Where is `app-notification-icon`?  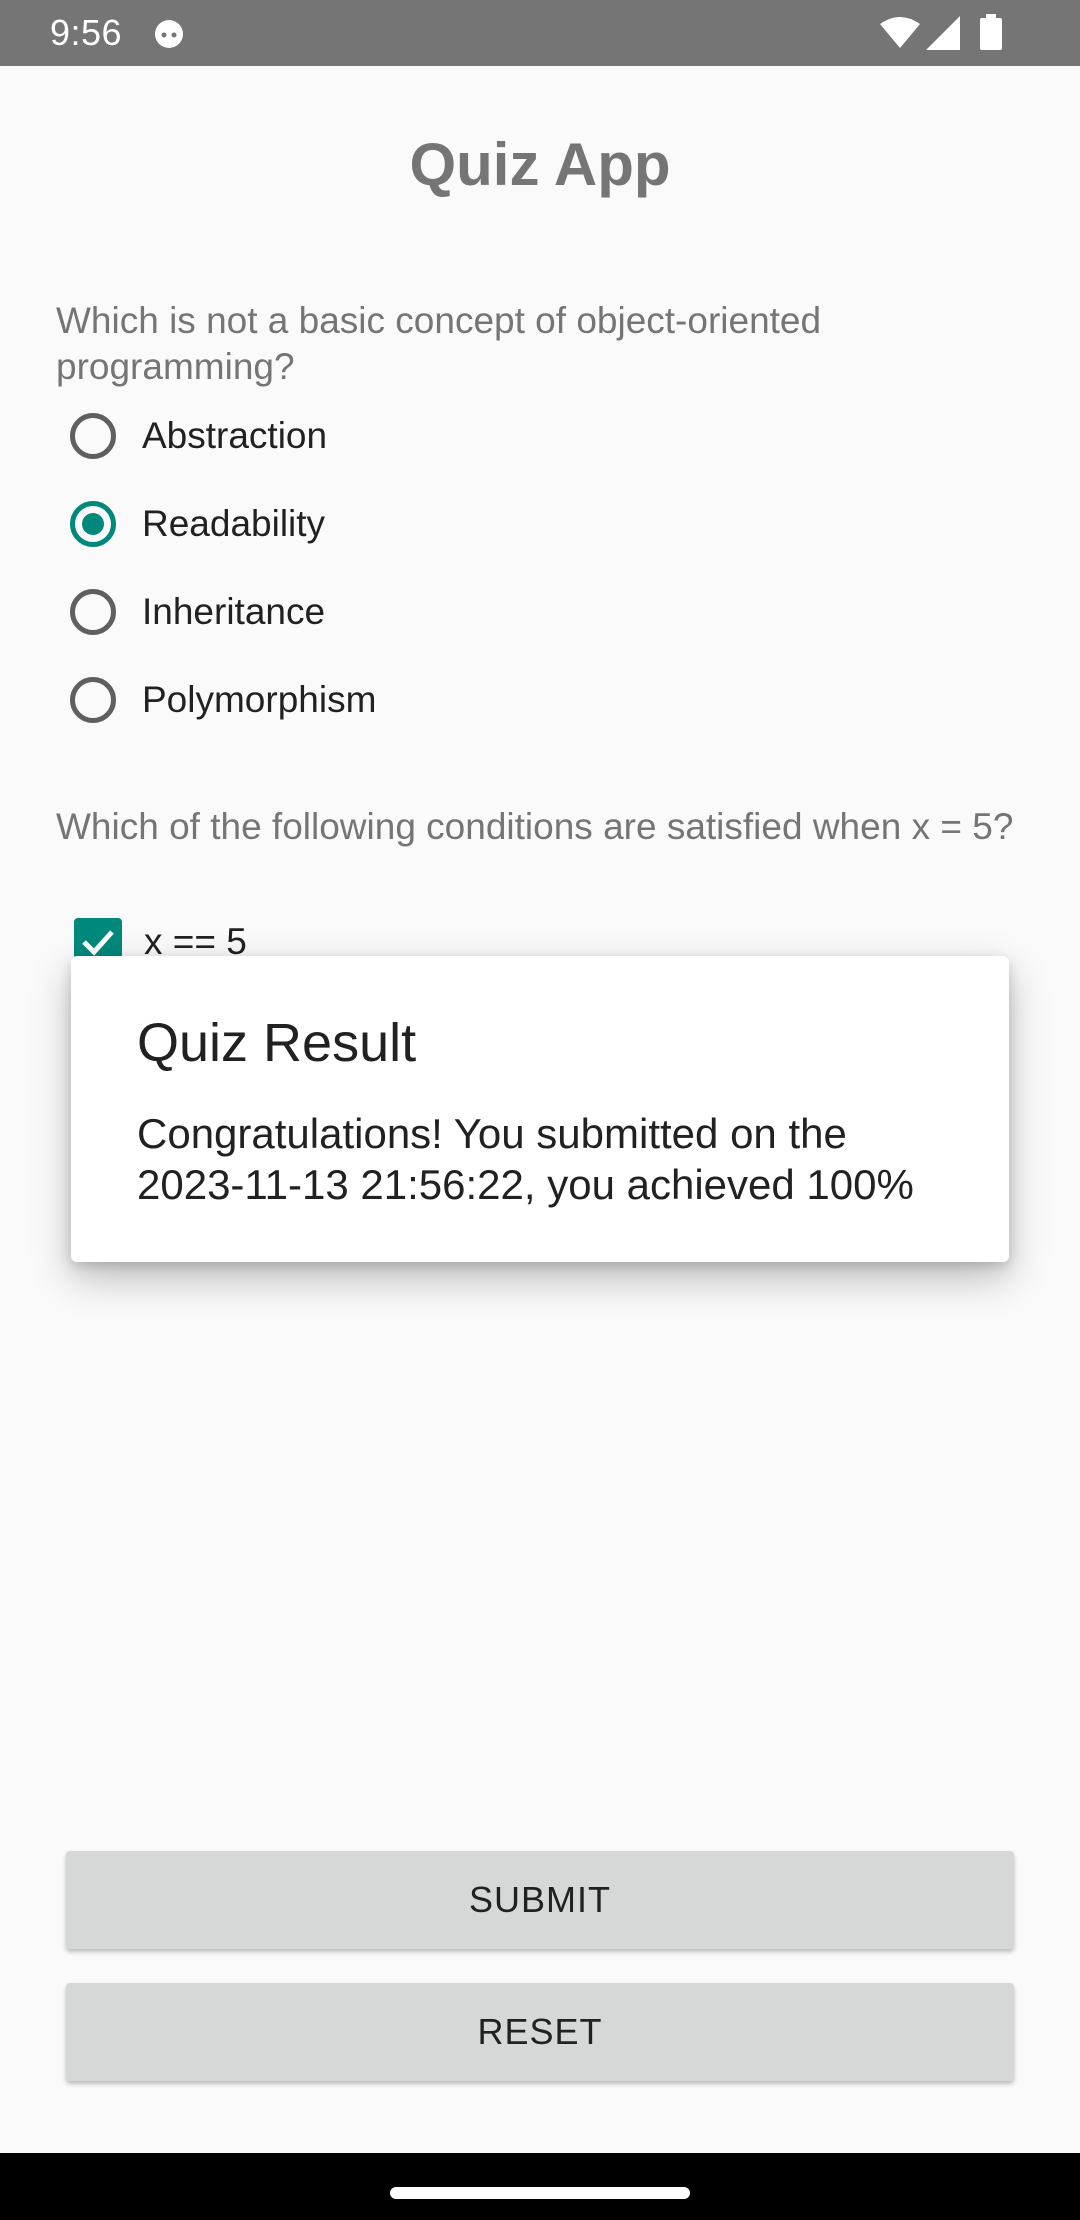
app-notification-icon is located at coordinates (169, 33).